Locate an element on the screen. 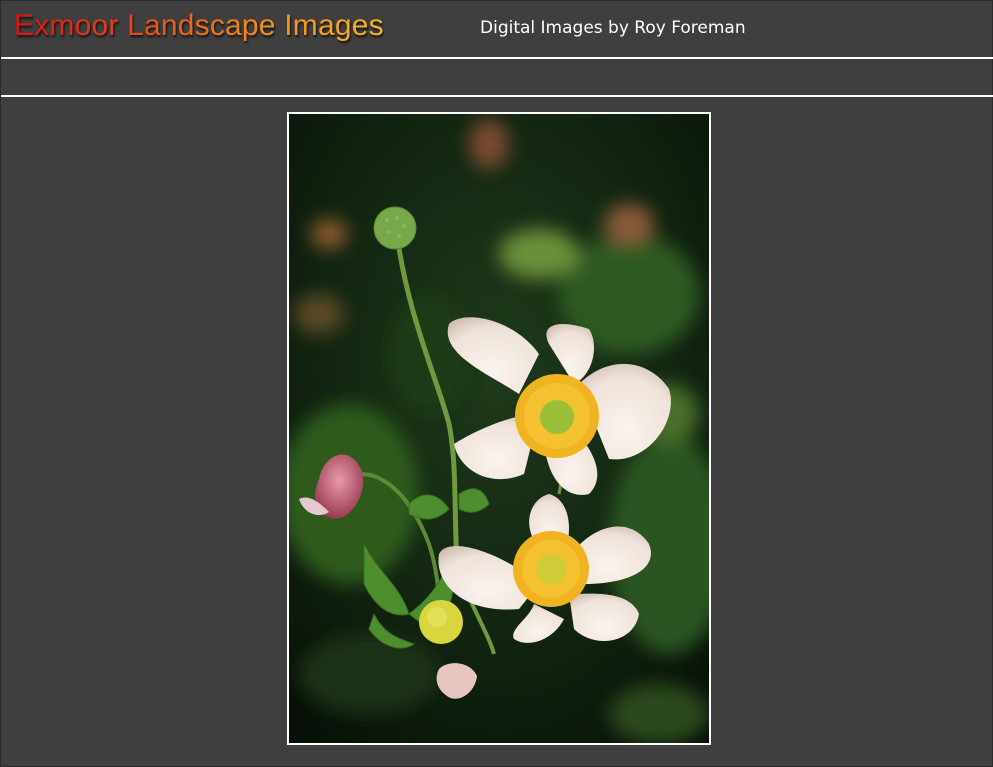  nav-bar is located at coordinates (497, 78).